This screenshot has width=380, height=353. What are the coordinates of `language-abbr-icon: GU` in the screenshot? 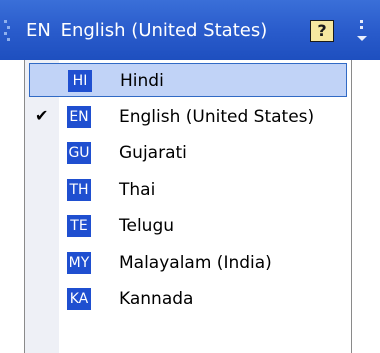 It's located at (79, 153).